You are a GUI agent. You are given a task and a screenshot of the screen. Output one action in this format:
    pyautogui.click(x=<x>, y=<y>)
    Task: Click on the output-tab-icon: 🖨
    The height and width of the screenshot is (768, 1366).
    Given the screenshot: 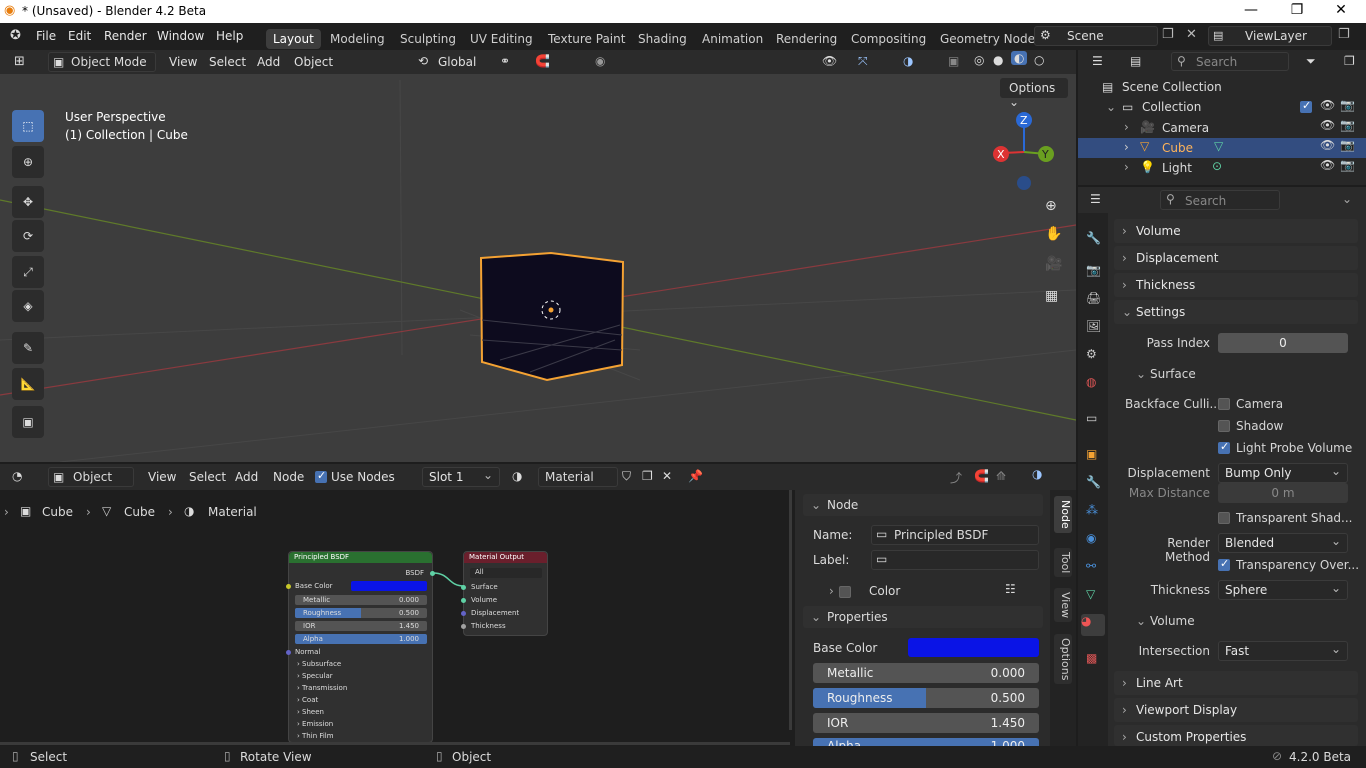 What is the action you would take?
    pyautogui.click(x=1093, y=298)
    